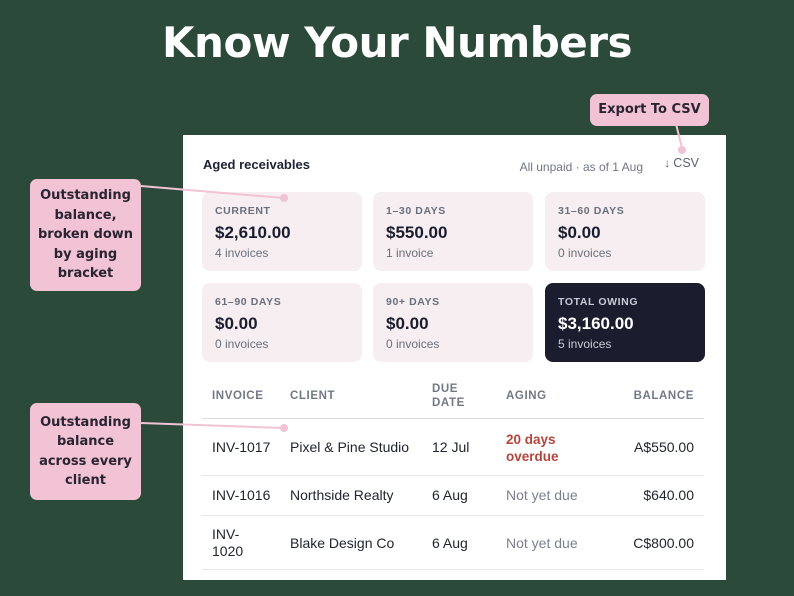 The image size is (794, 596). Describe the element at coordinates (668, 495) in the screenshot. I see `cell-balance: $640.00` at that location.